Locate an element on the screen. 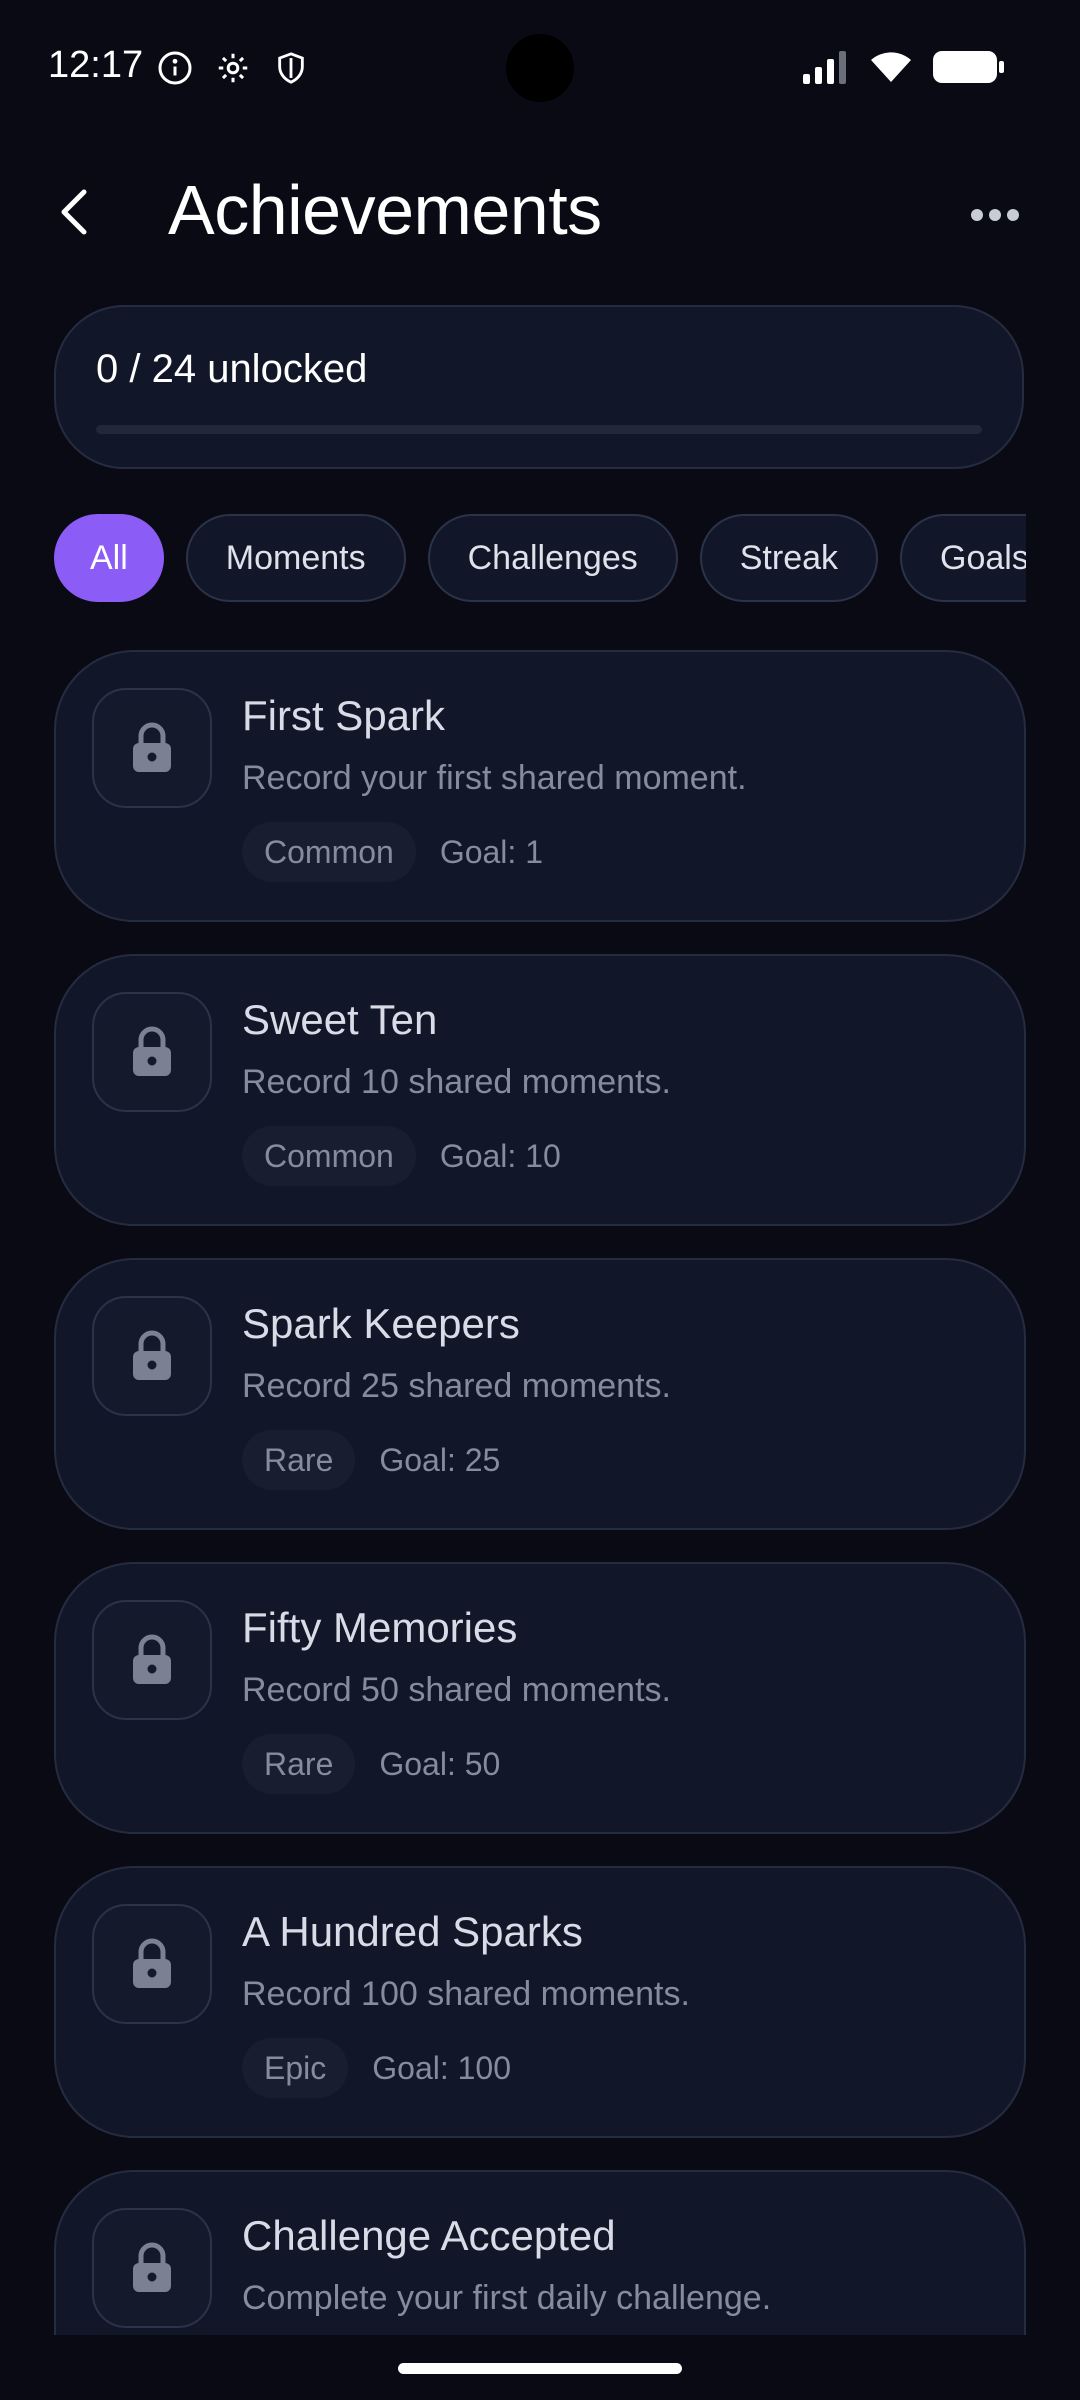 The height and width of the screenshot is (2400, 1080). goal-label: Goal: 100 is located at coordinates (442, 2067).